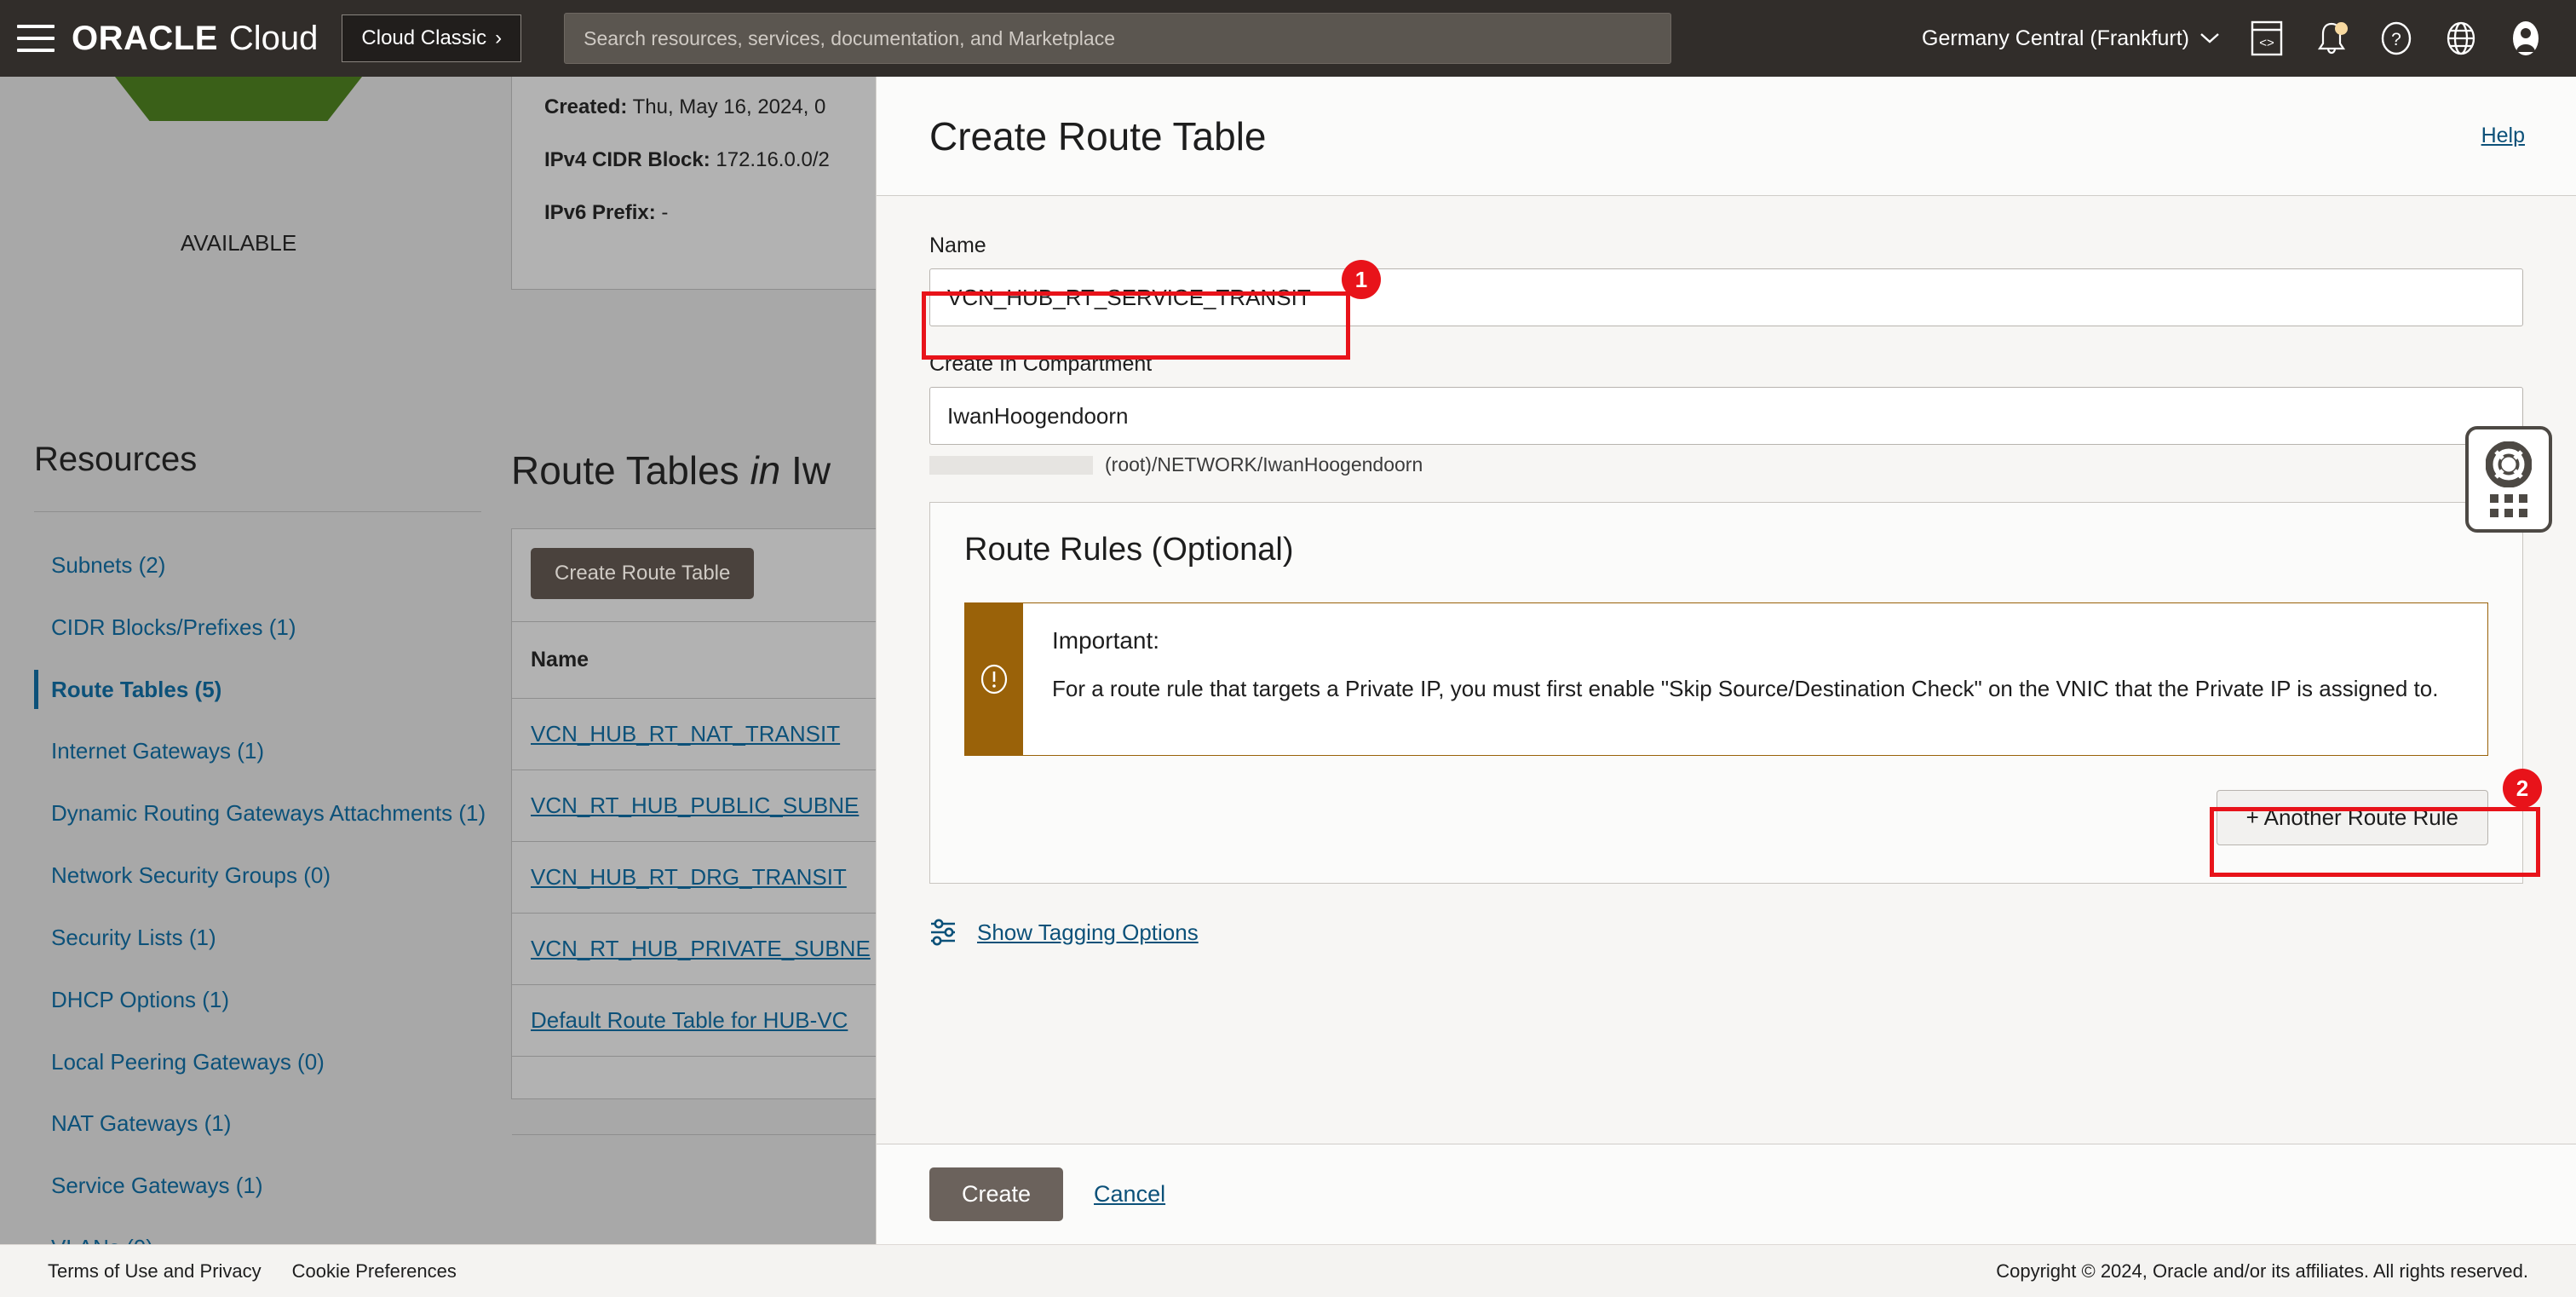 The width and height of the screenshot is (2576, 1297). I want to click on sidebar-item-label: Dynamic Routing Gateways Attachments (1), so click(268, 813).